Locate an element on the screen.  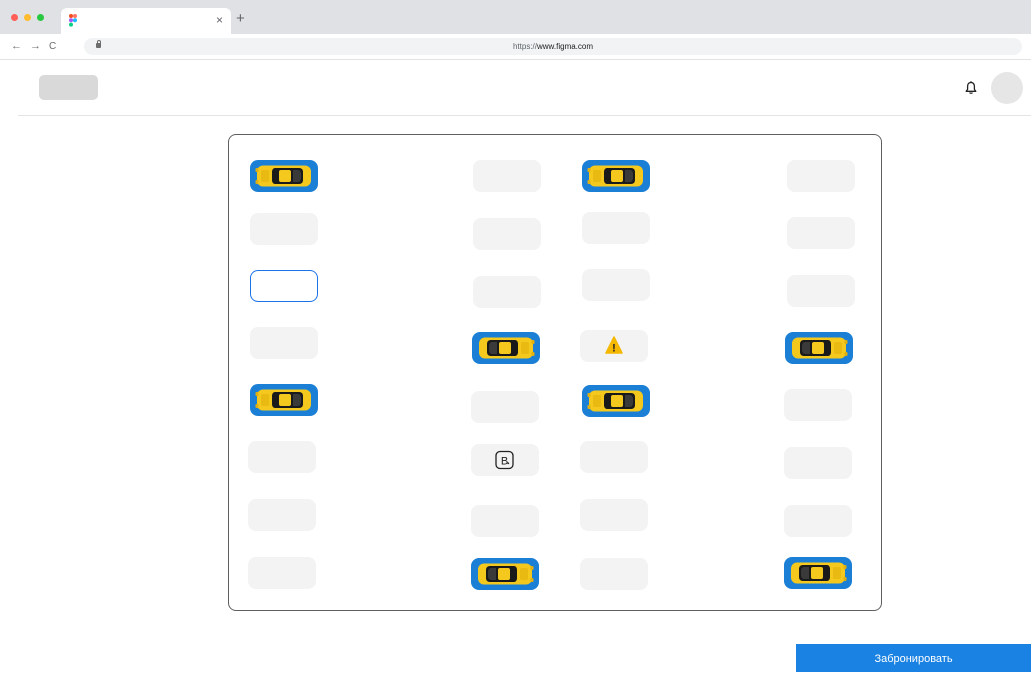
parking-spot-selected is located at coordinates (284, 286).